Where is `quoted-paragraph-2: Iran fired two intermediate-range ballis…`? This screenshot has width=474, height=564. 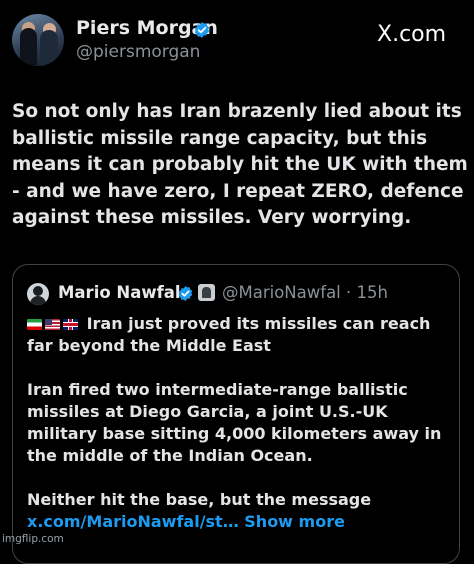
quoted-paragraph-2: Iran fired two intermediate-range ballis… is located at coordinates (234, 422).